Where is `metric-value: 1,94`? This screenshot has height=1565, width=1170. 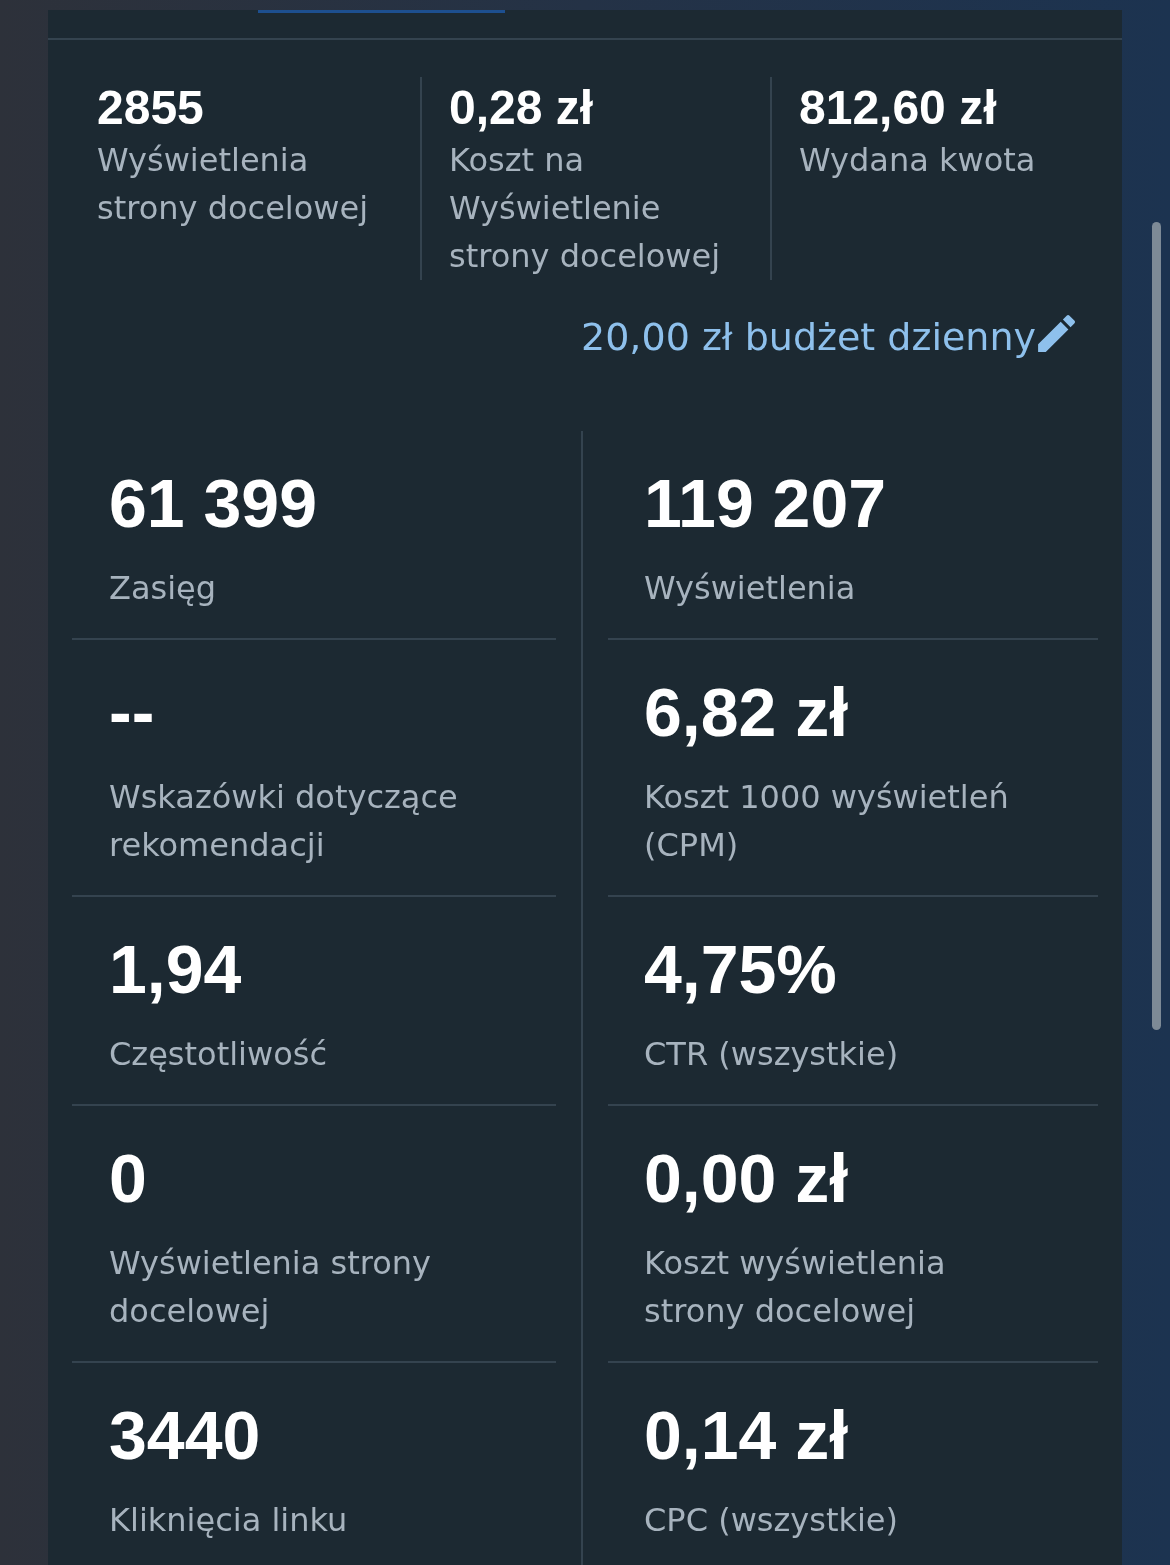
metric-value: 1,94 is located at coordinates (175, 969).